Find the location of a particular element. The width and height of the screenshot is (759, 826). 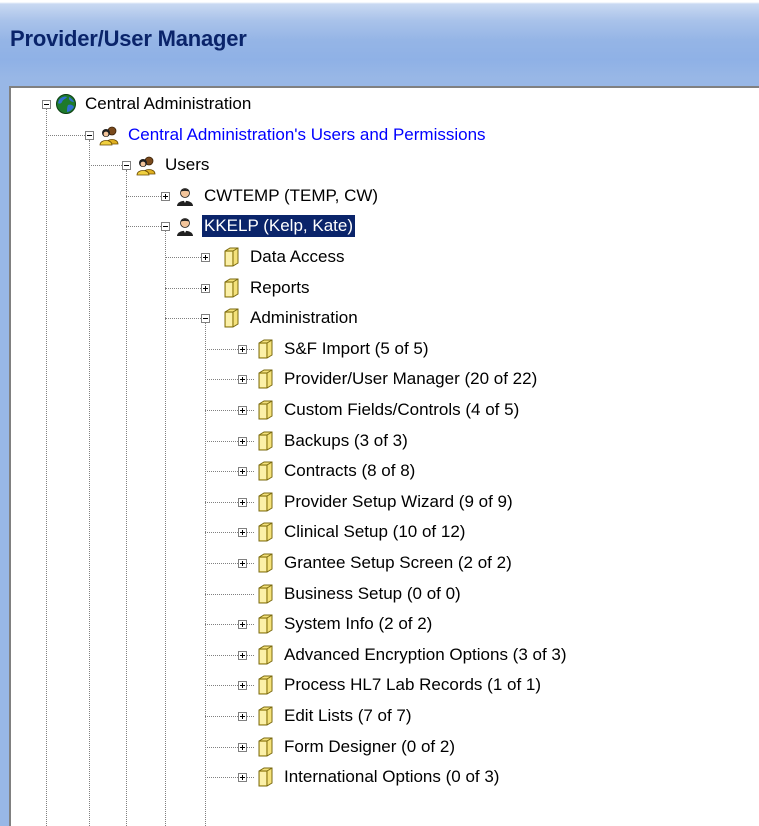

tree-node-root: Central Administration is located at coordinates (154, 104).